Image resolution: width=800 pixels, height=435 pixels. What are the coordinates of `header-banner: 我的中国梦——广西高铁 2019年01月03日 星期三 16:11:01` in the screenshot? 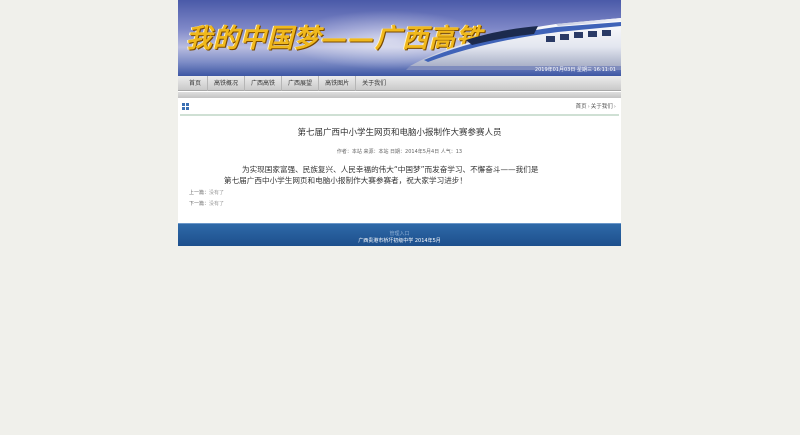 It's located at (399, 38).